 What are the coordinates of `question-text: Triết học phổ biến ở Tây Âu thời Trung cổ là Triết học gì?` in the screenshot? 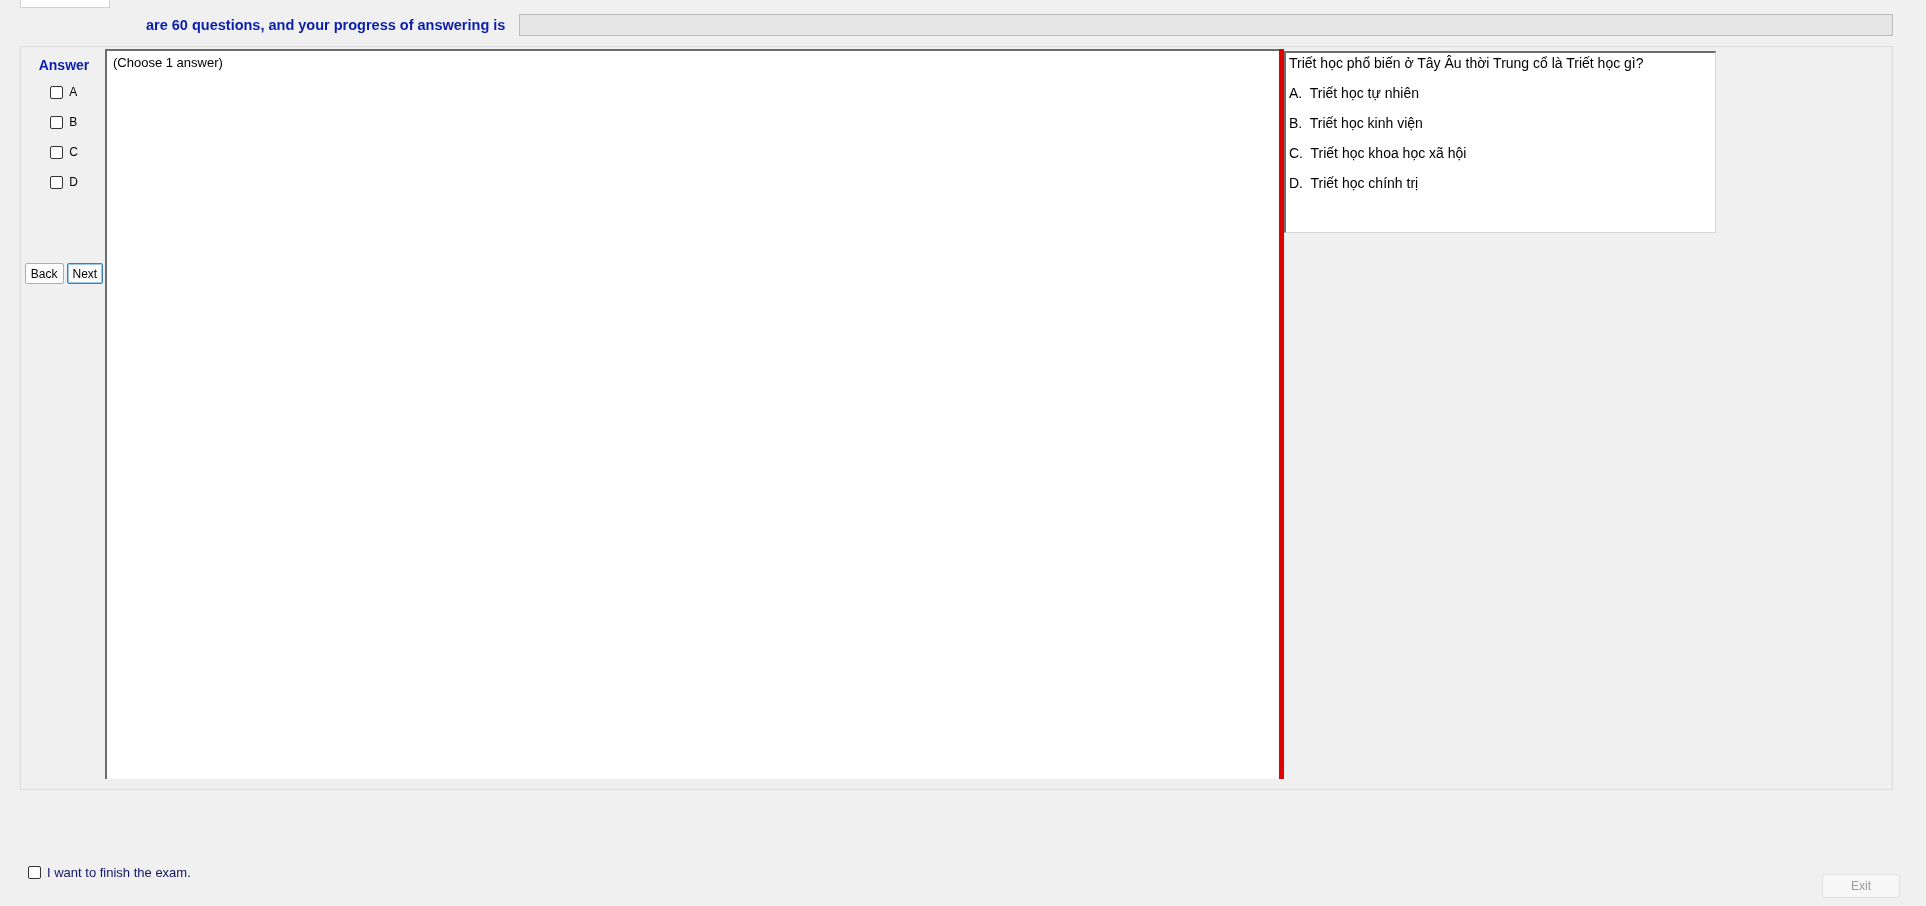 It's located at (1467, 63).